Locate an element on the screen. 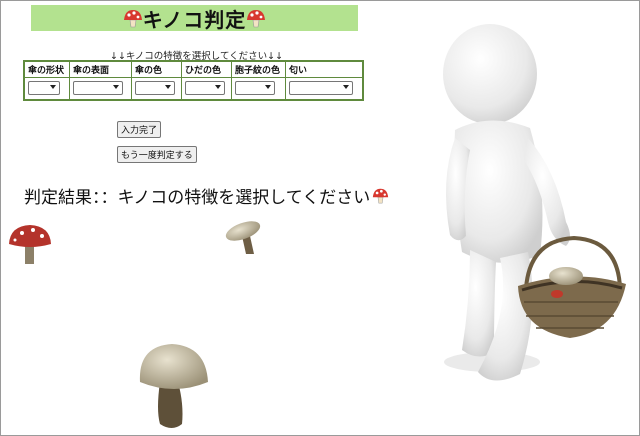  column-header: 傘の形状 is located at coordinates (46, 69).